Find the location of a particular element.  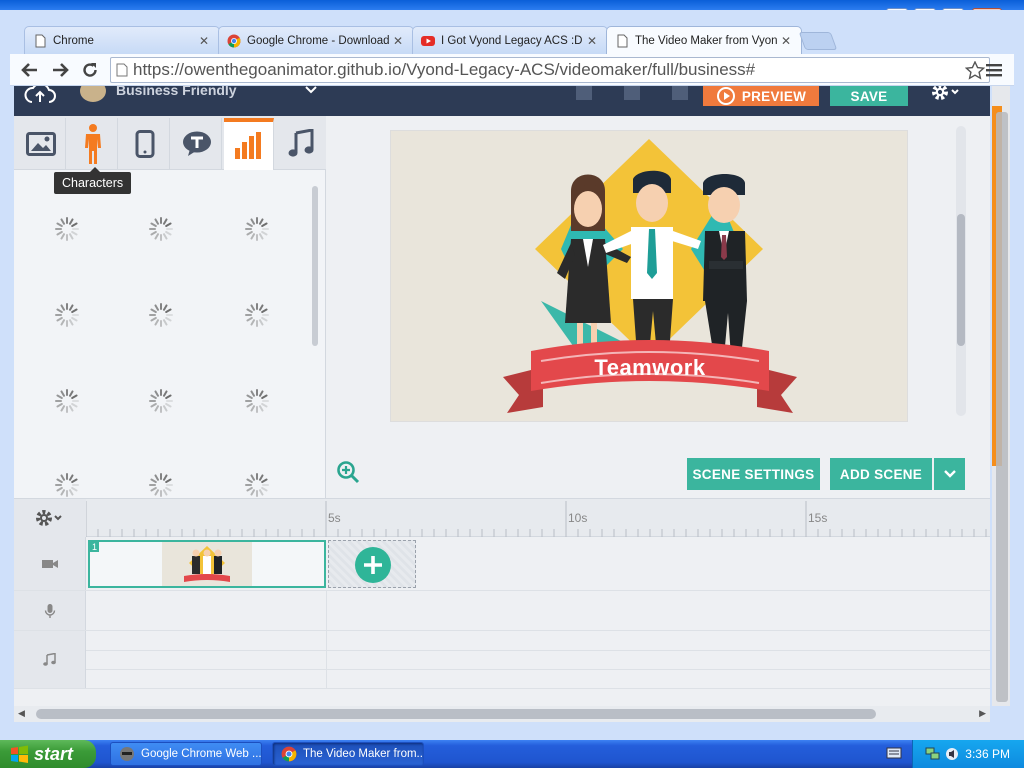

tab-youtube-vyond: I Got Vyond Legacy ACS :D c ✕ is located at coordinates (510, 40).